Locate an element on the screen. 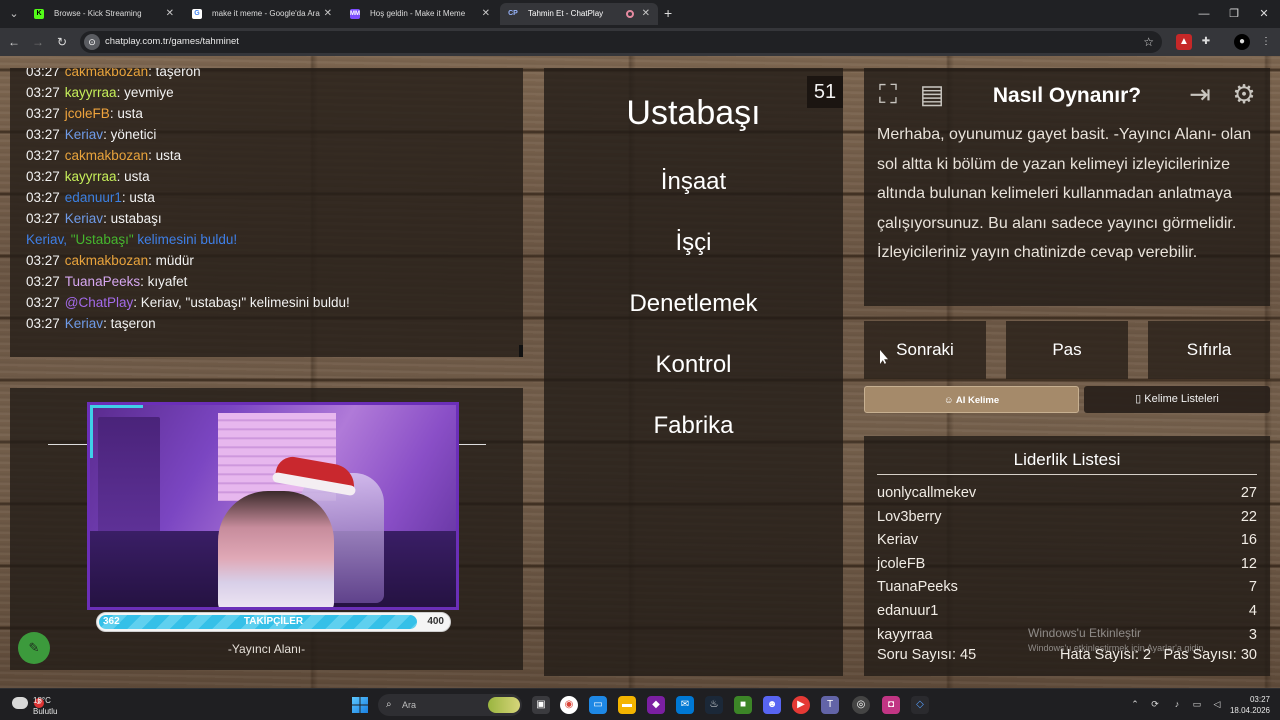 Image resolution: width=1280 pixels, height=720 pixels. tab-google: G make it meme - Google'da Ara ✕ is located at coordinates (262, 14).